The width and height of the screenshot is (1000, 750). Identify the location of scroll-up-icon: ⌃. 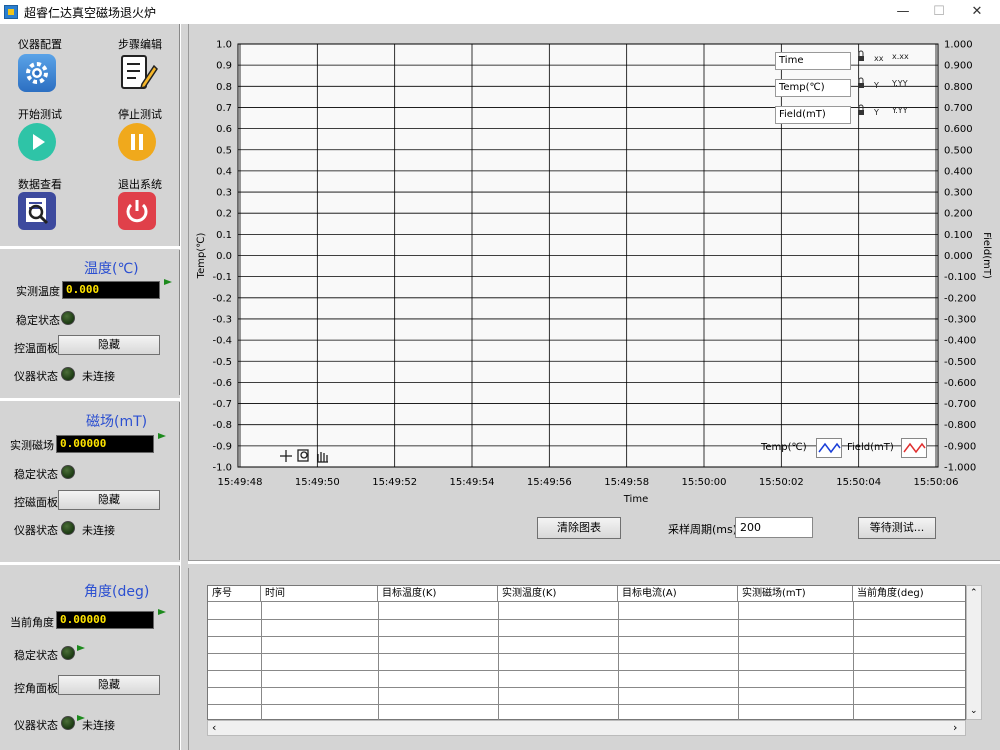
(974, 593).